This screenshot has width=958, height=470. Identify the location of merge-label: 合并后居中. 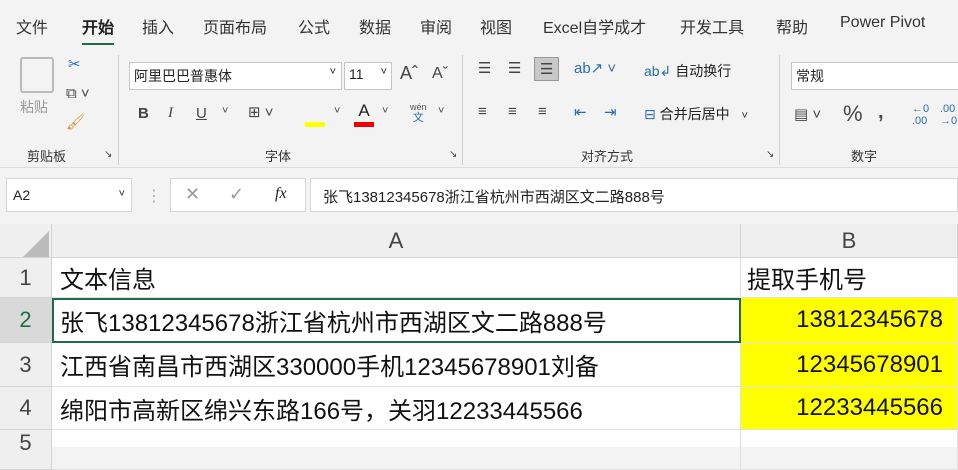
(694, 114).